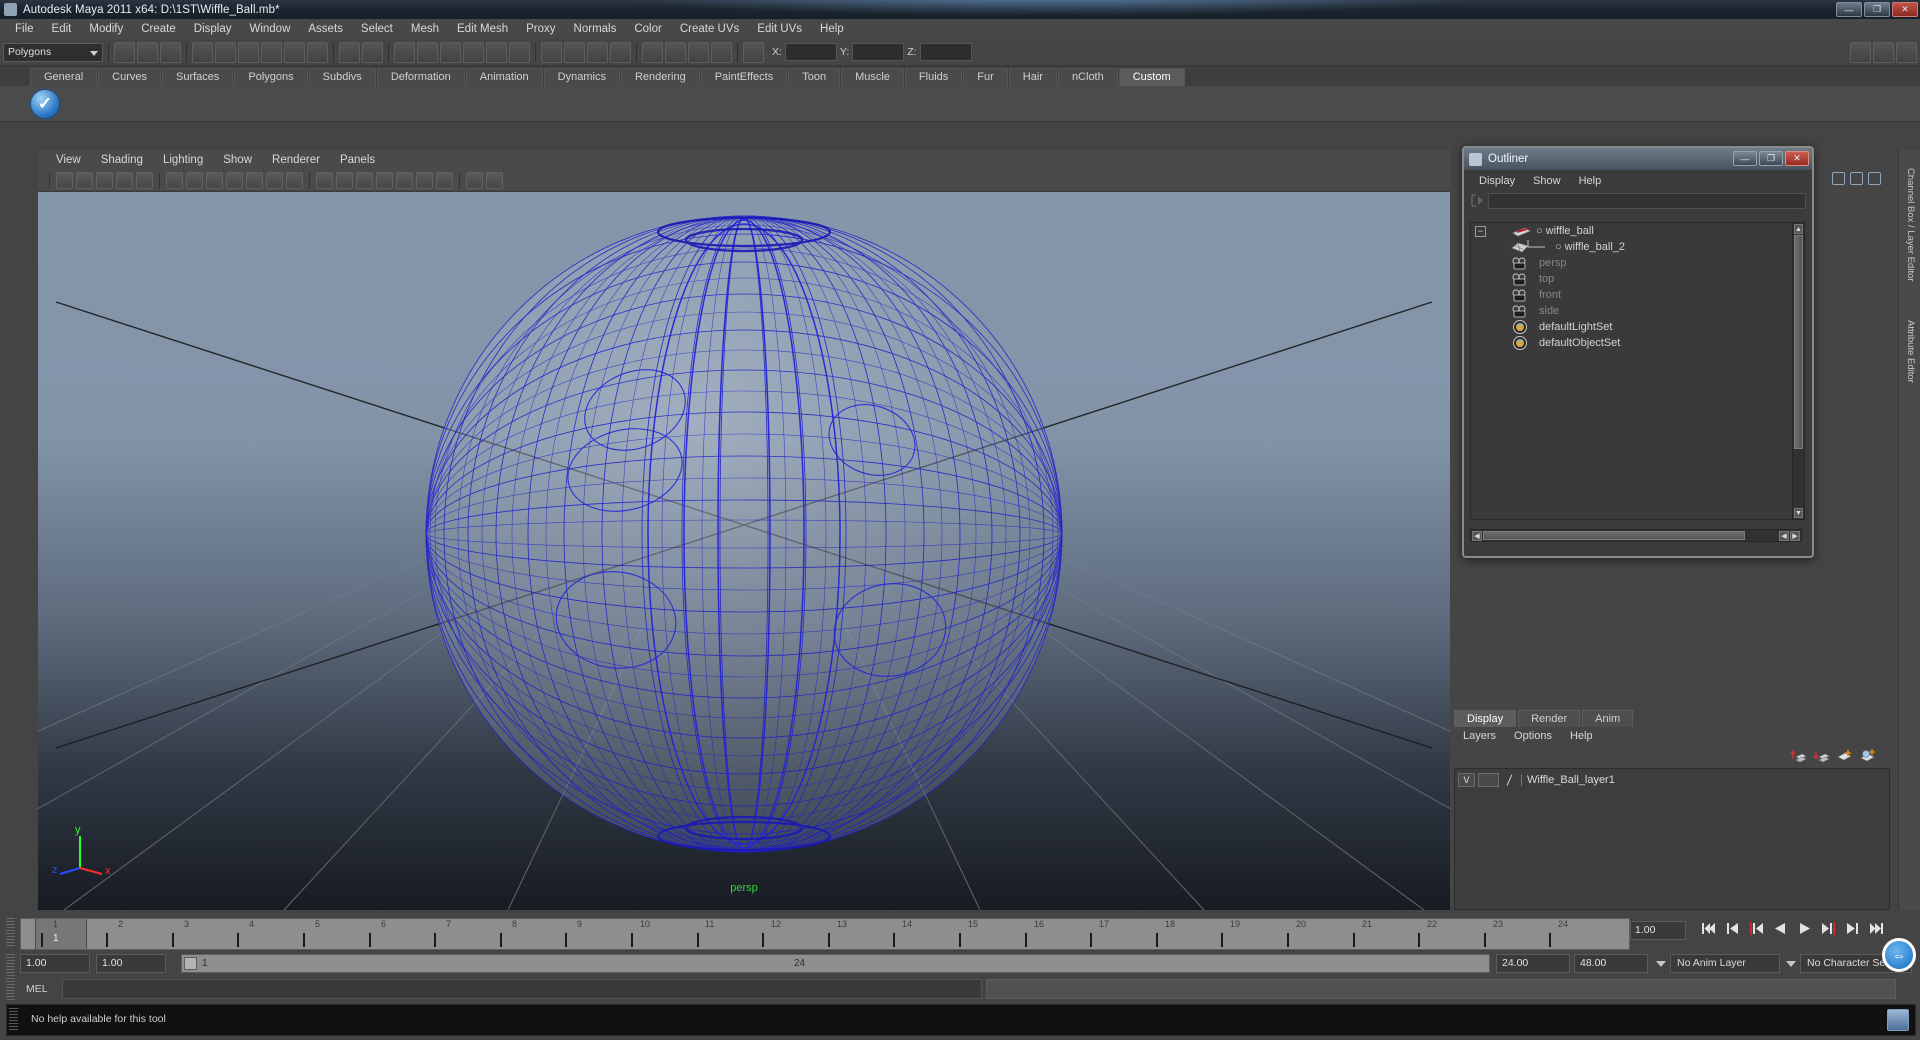 The height and width of the screenshot is (1040, 1920). I want to click on tab-render: Render, so click(1549, 718).